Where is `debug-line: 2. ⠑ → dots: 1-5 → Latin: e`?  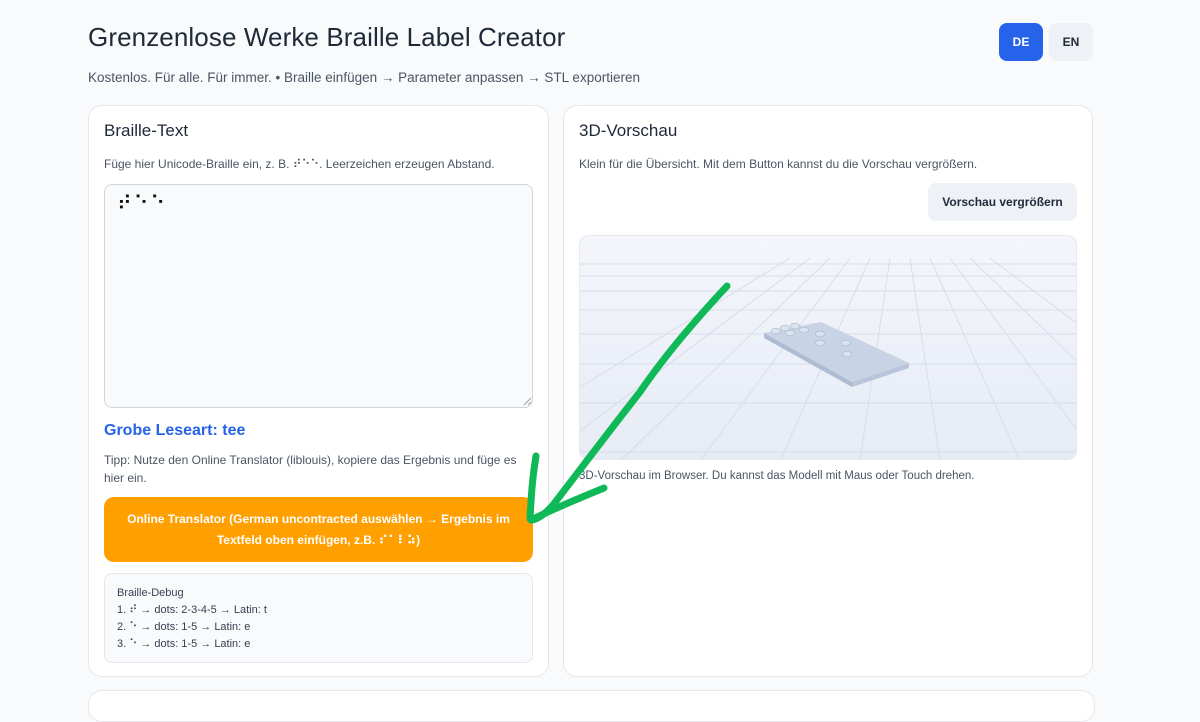
debug-line: 2. ⠑ → dots: 1-5 → Latin: e is located at coordinates (184, 627).